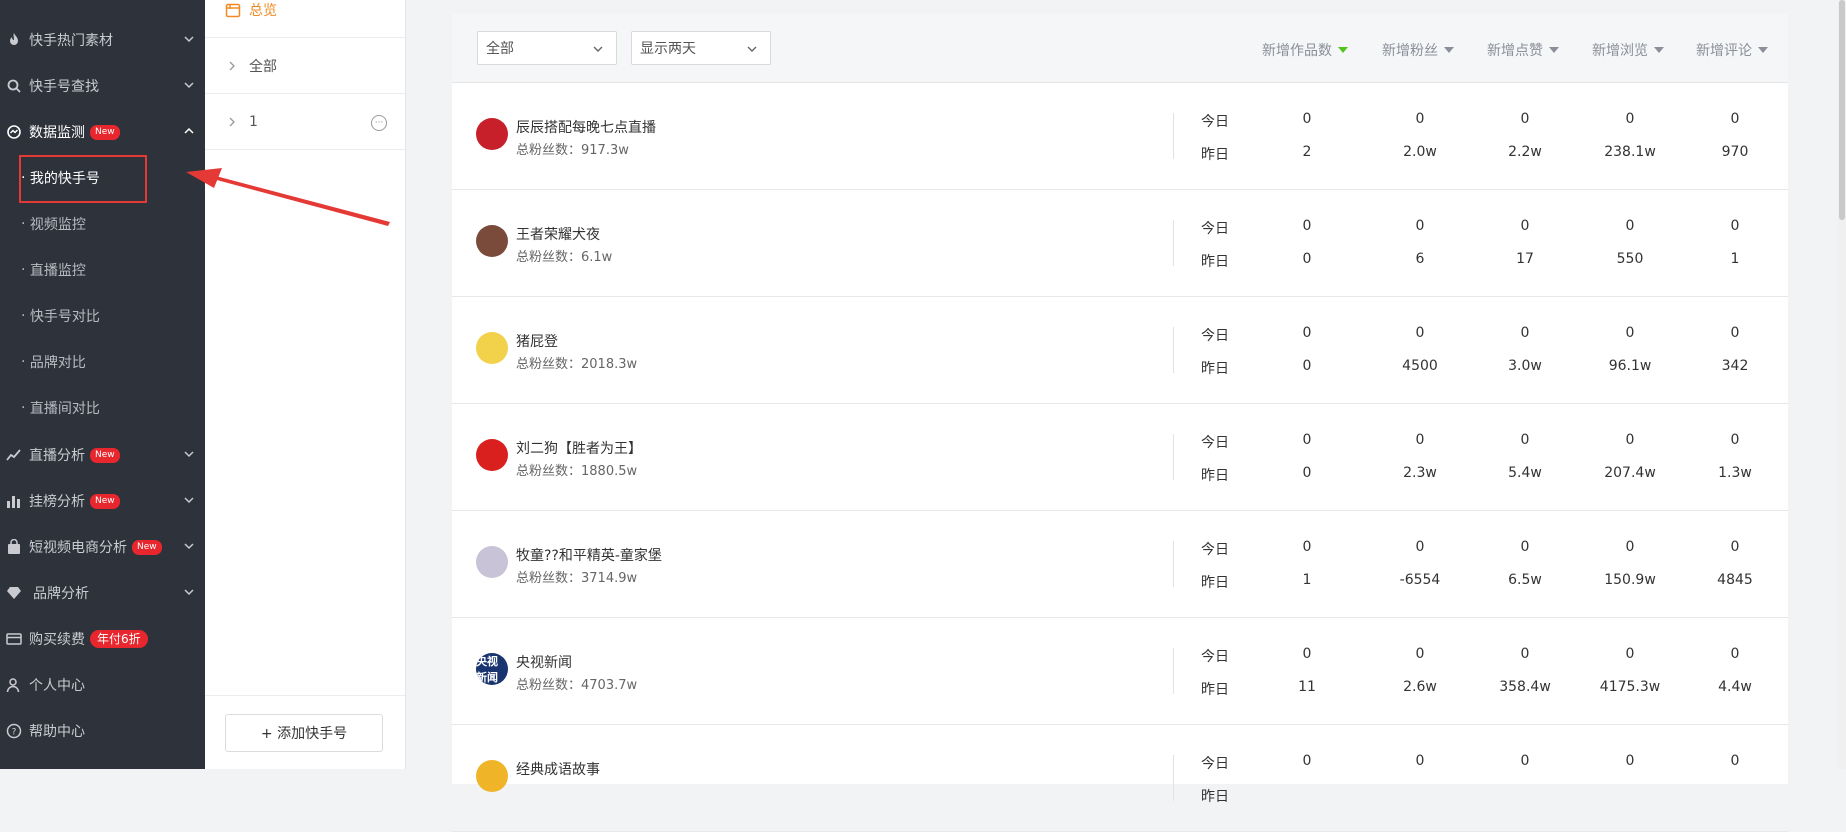 This screenshot has width=1846, height=832. What do you see at coordinates (57, 133) in the screenshot?
I see `sidebar-item-label: 数据监测` at bounding box center [57, 133].